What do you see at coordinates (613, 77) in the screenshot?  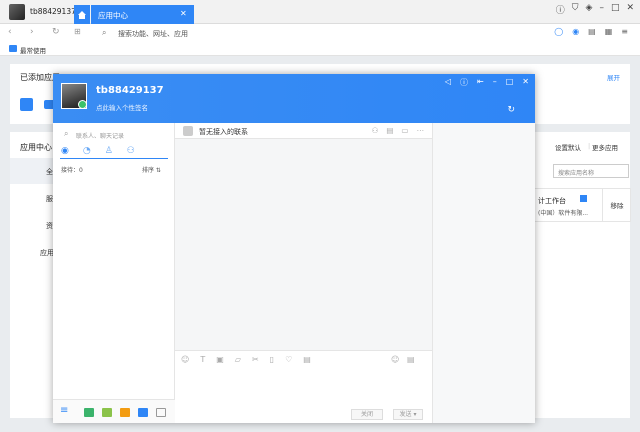 I see `expand-link: 展开` at bounding box center [613, 77].